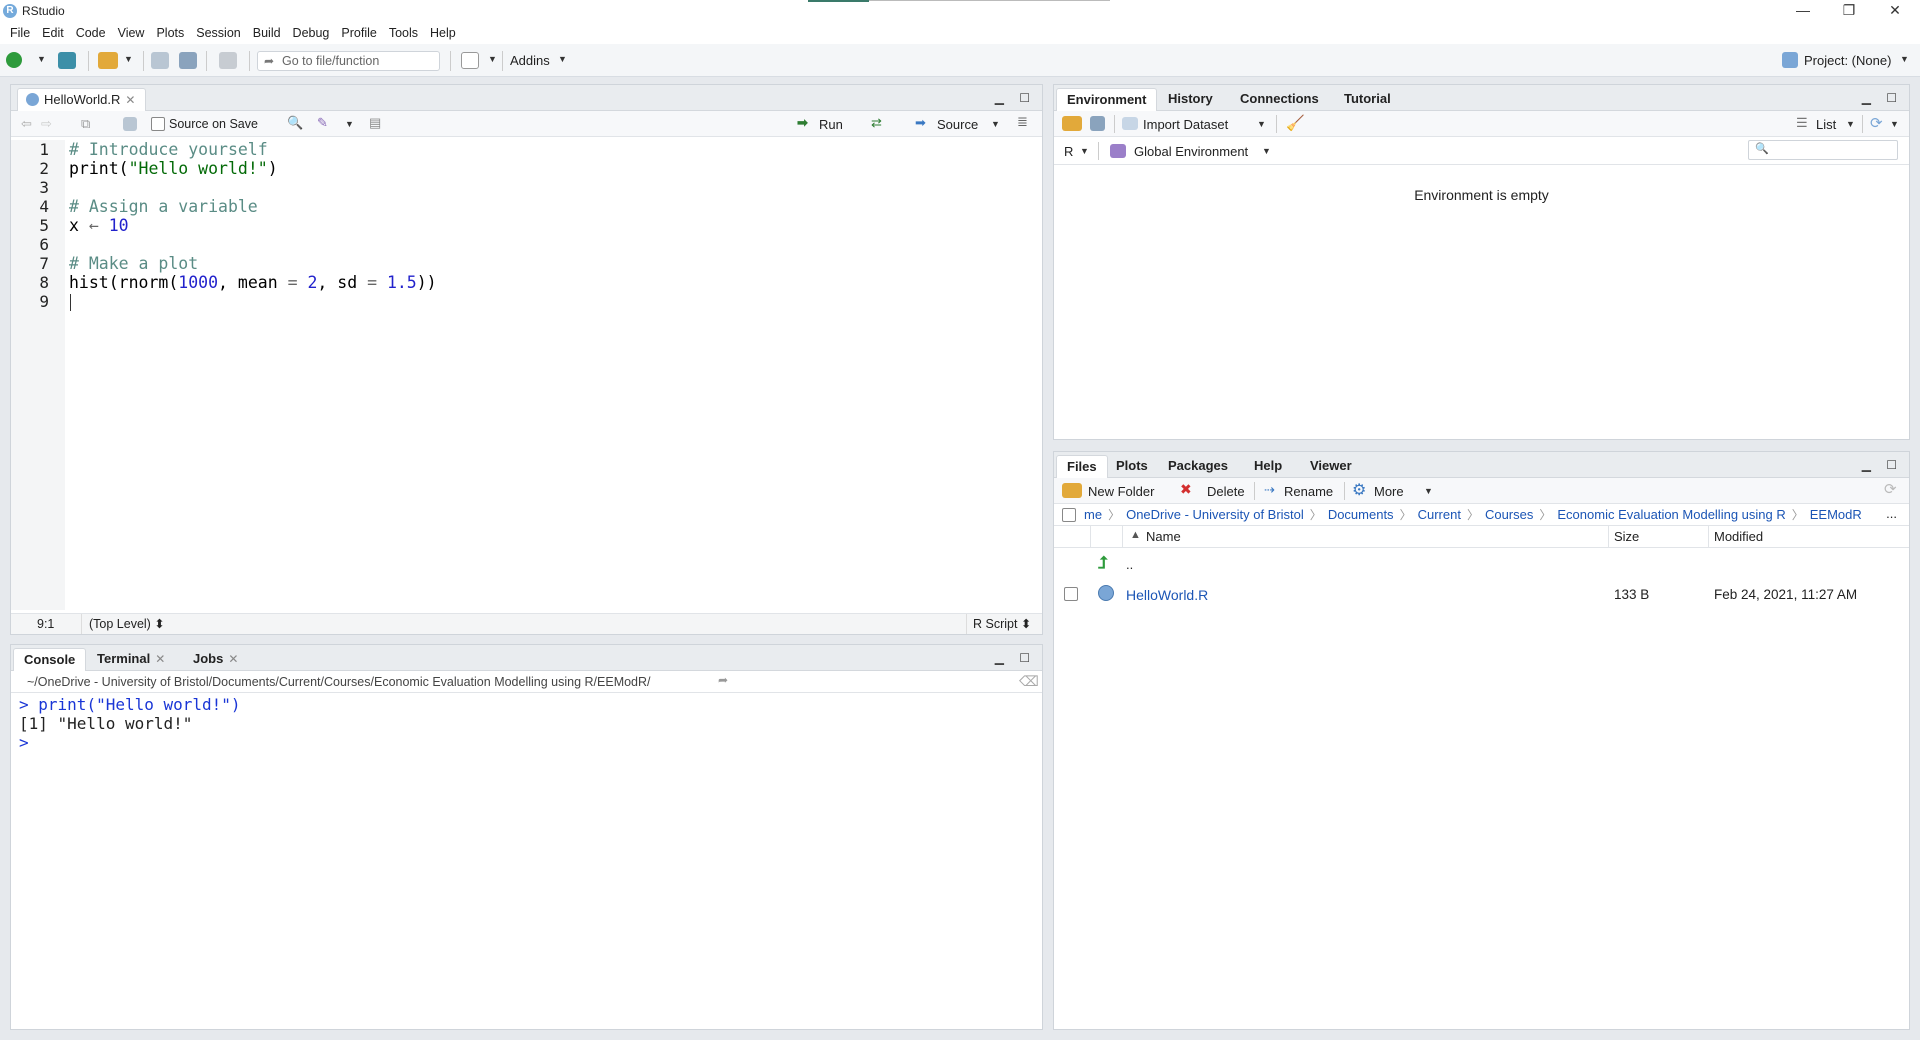  I want to click on menu-debug: Debug, so click(311, 33).